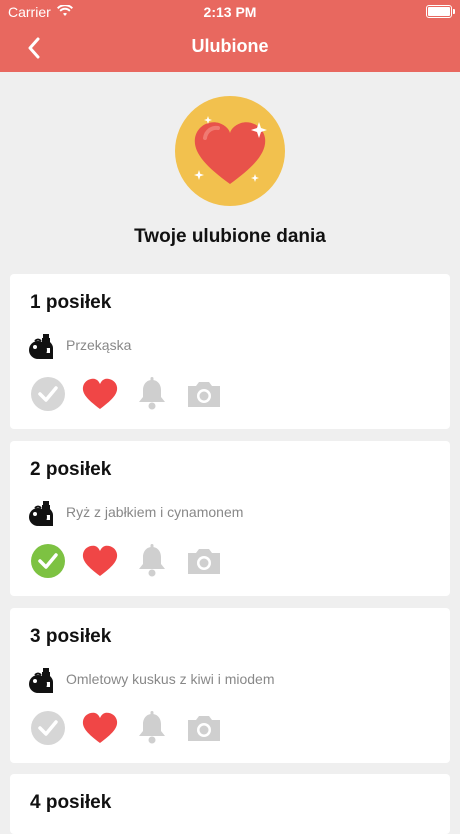 This screenshot has width=460, height=834. What do you see at coordinates (71, 302) in the screenshot?
I see `meal-title: 1 posiłek` at bounding box center [71, 302].